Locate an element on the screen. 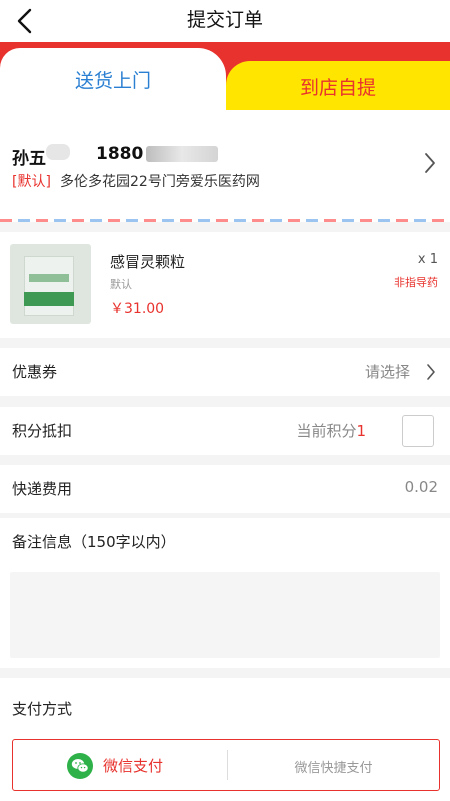  coupon-value: 请选择 is located at coordinates (387, 372).